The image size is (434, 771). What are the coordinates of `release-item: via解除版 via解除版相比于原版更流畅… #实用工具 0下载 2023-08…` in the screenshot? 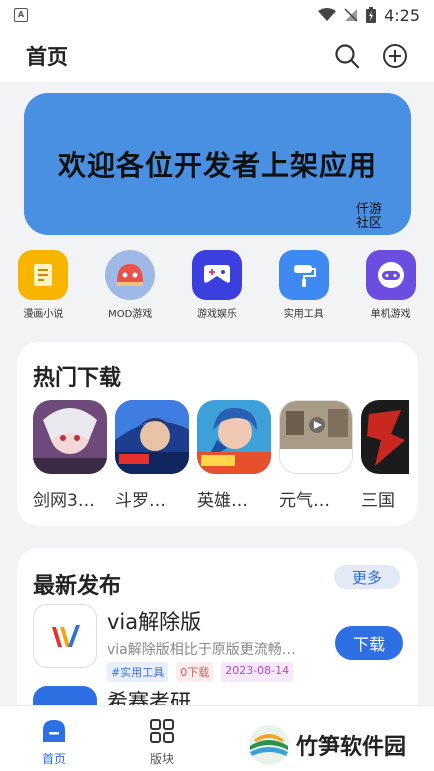 It's located at (218, 643).